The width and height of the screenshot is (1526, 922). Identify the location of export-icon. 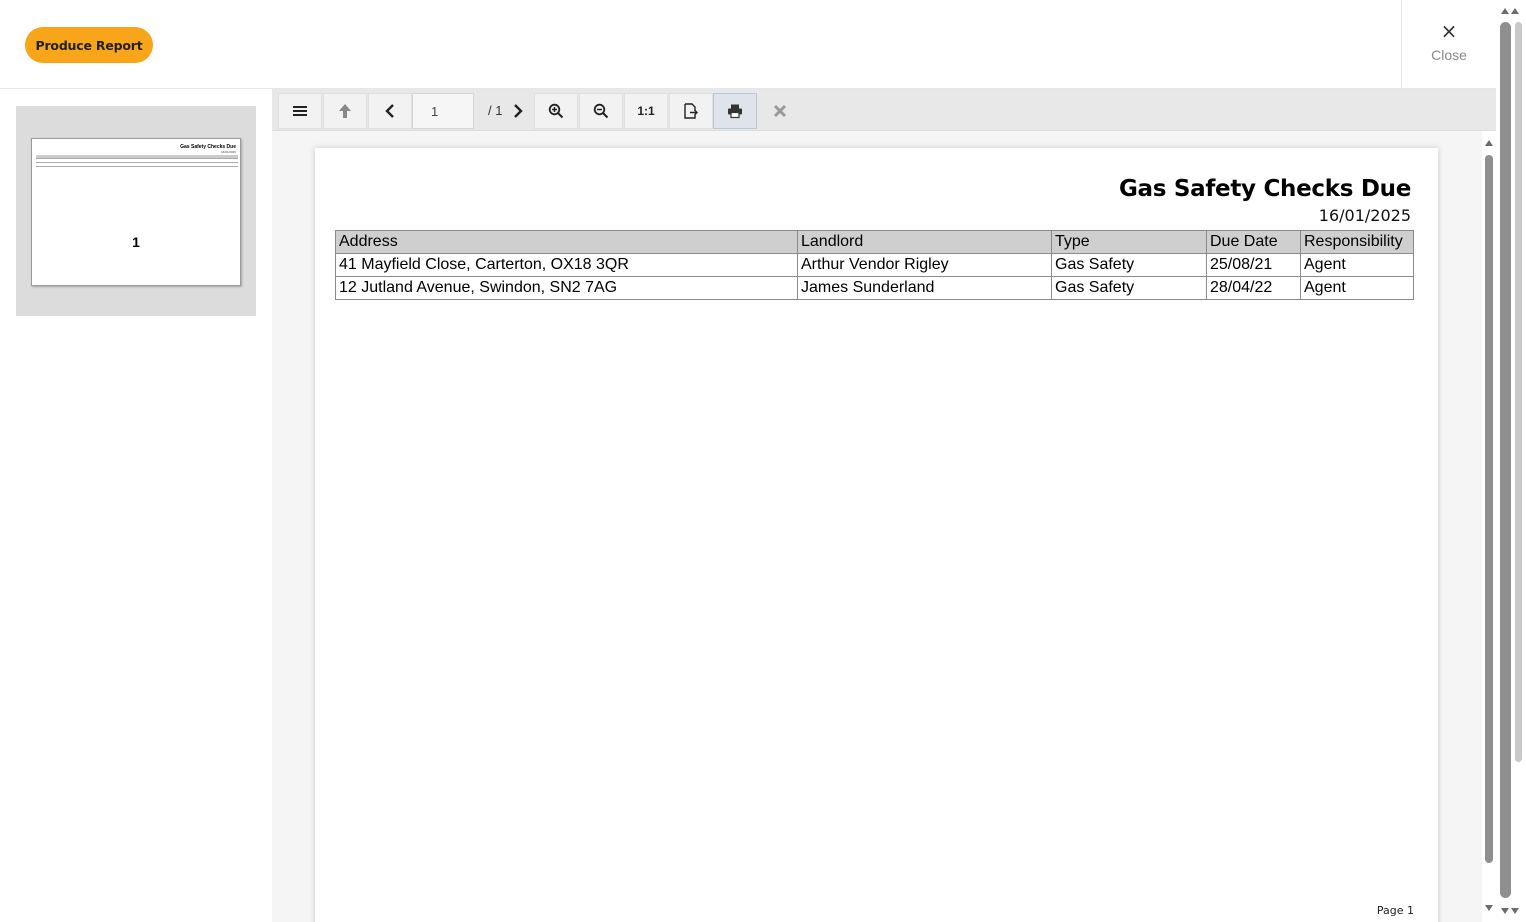
(691, 111).